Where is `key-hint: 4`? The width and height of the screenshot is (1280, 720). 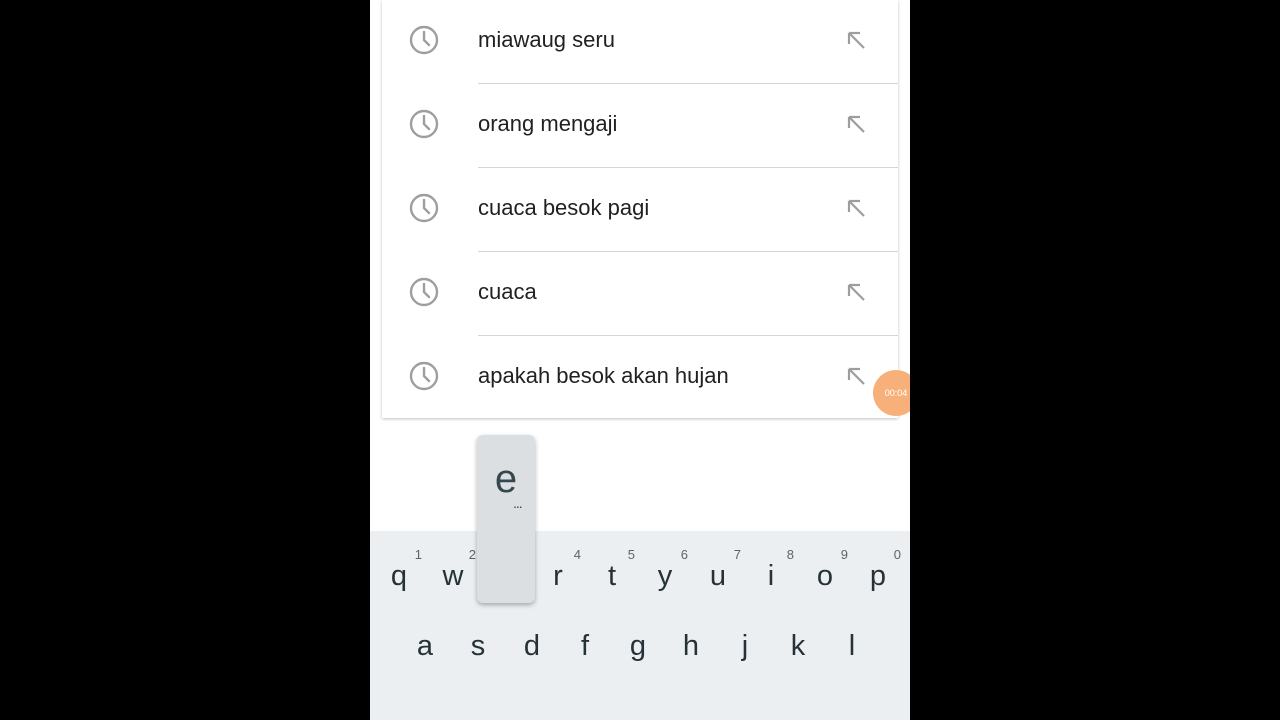
key-hint: 4 is located at coordinates (577, 554).